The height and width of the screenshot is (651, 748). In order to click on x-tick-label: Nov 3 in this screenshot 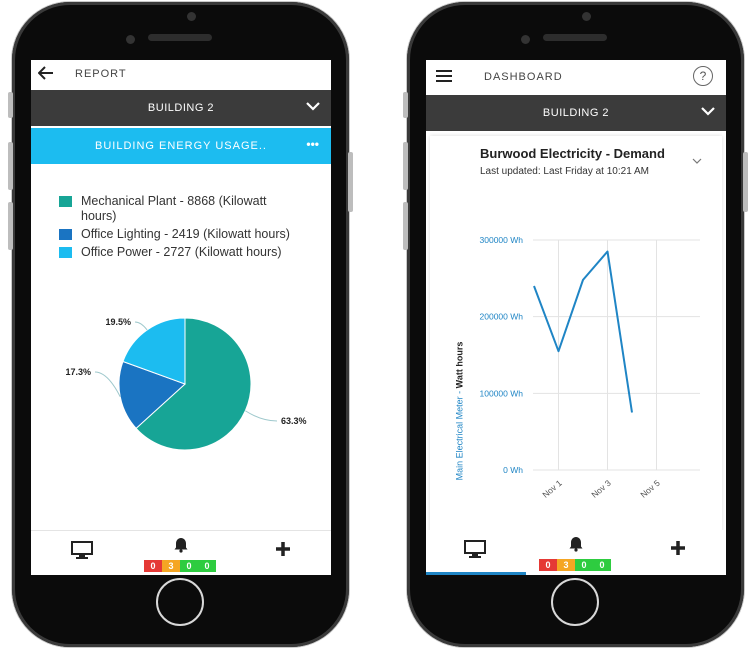, I will do `click(601, 489)`.